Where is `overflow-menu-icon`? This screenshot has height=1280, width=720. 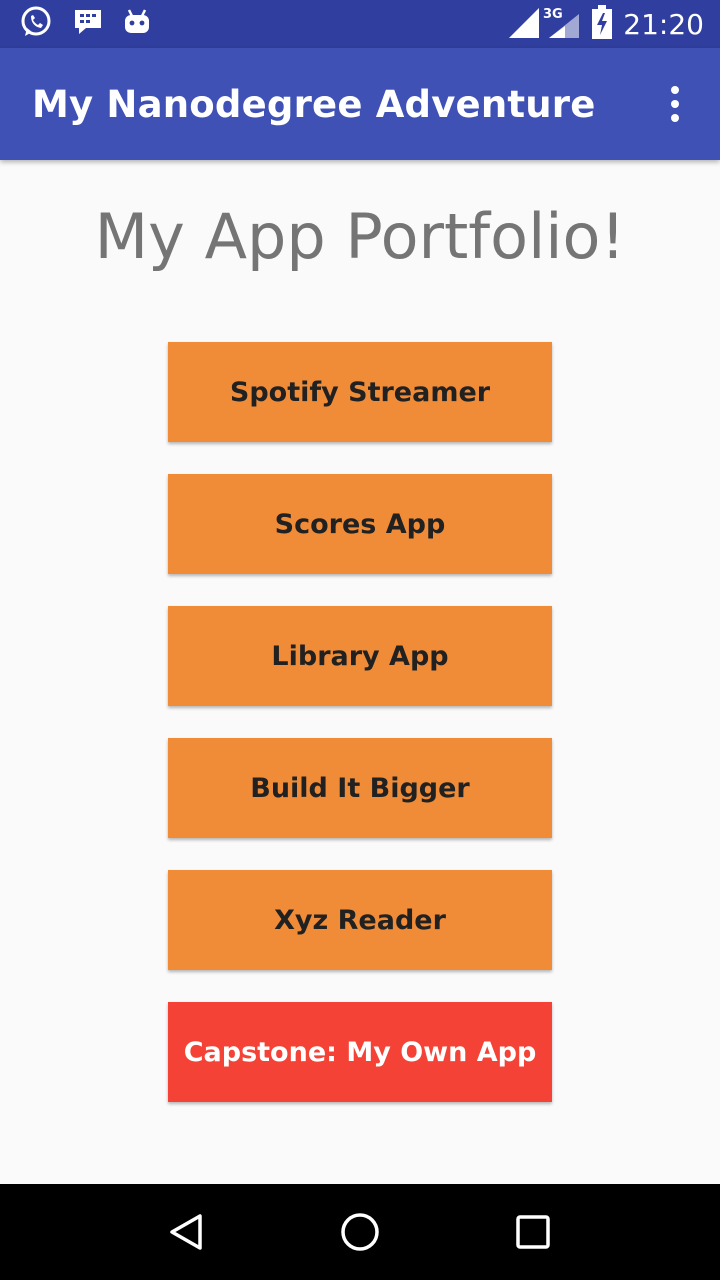
overflow-menu-icon is located at coordinates (675, 104).